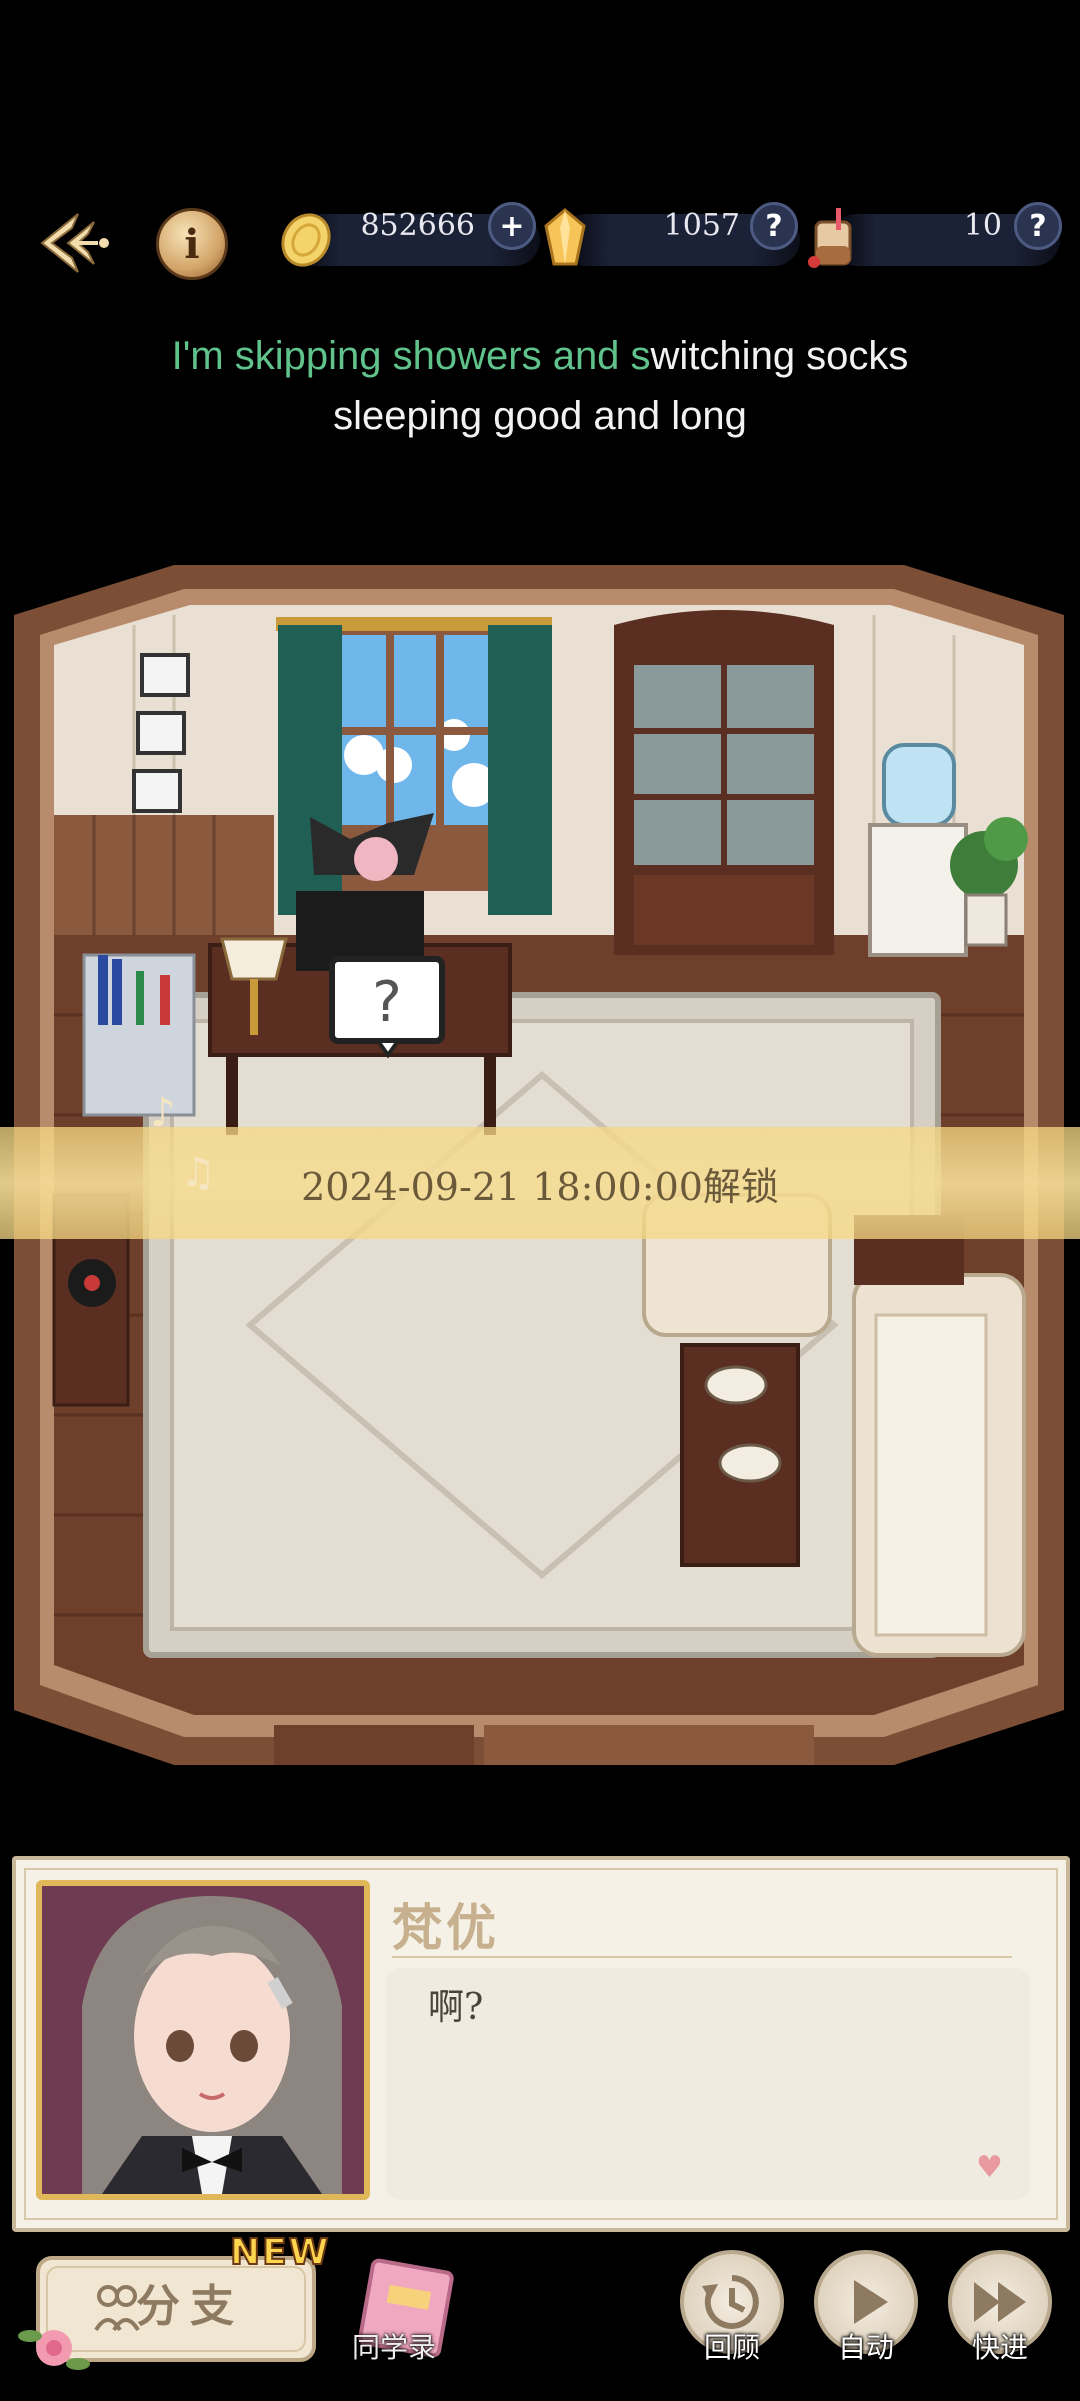  What do you see at coordinates (365, 892) in the screenshot?
I see `character-sprite` at bounding box center [365, 892].